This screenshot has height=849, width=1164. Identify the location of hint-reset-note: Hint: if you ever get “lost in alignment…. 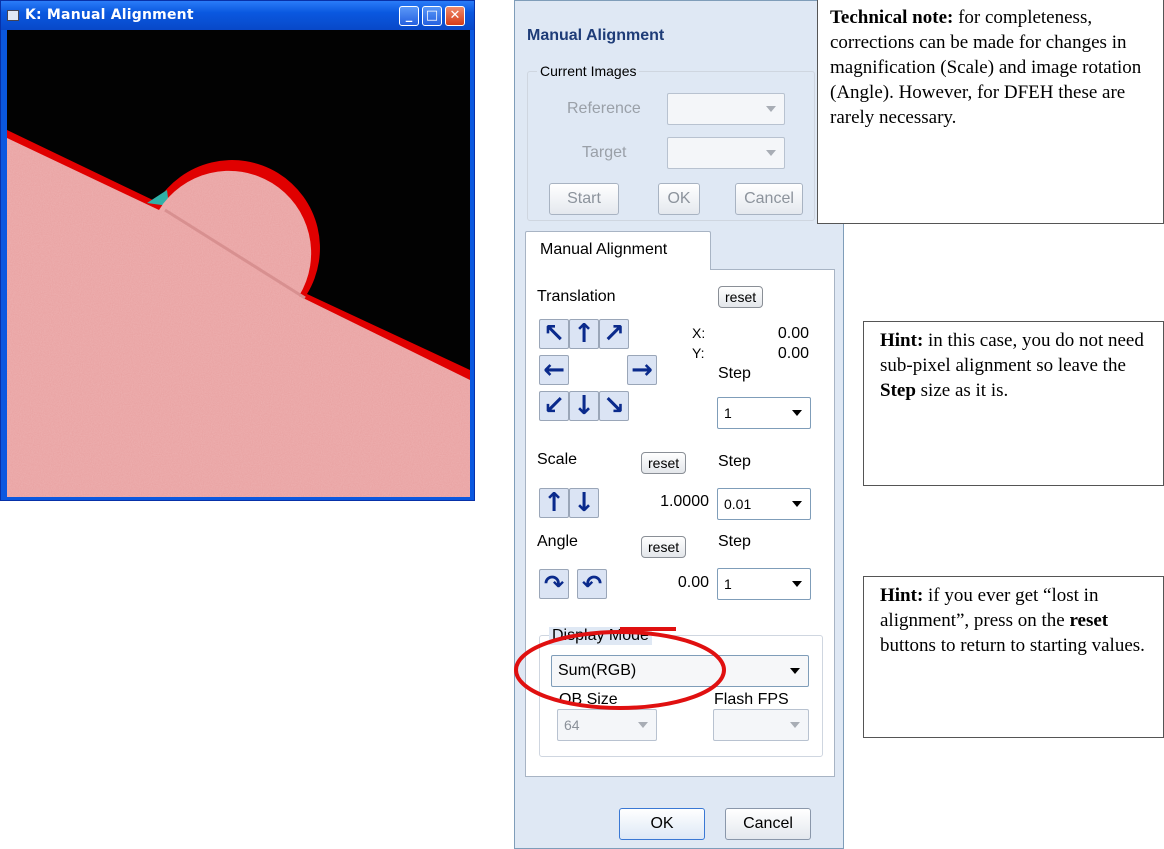
(1013, 657).